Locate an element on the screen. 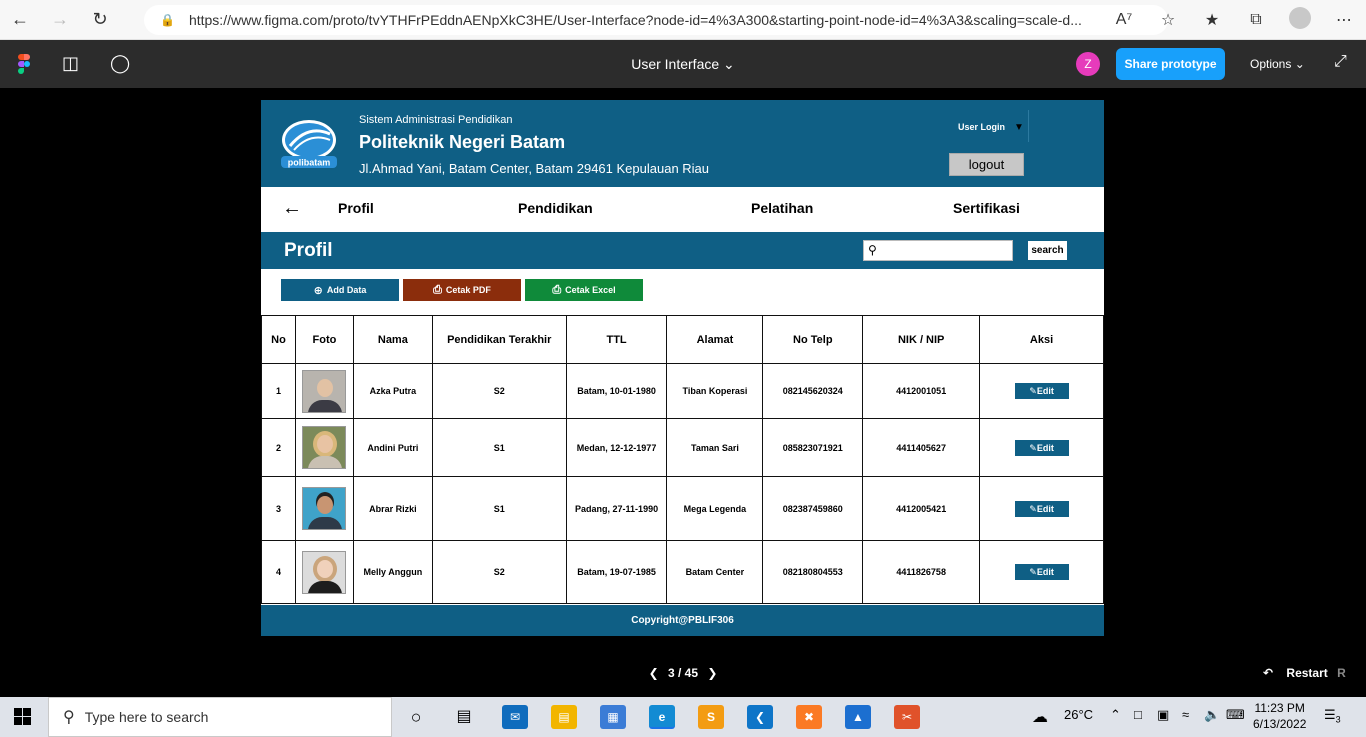  alamat-cell: Batam Center is located at coordinates (715, 572).